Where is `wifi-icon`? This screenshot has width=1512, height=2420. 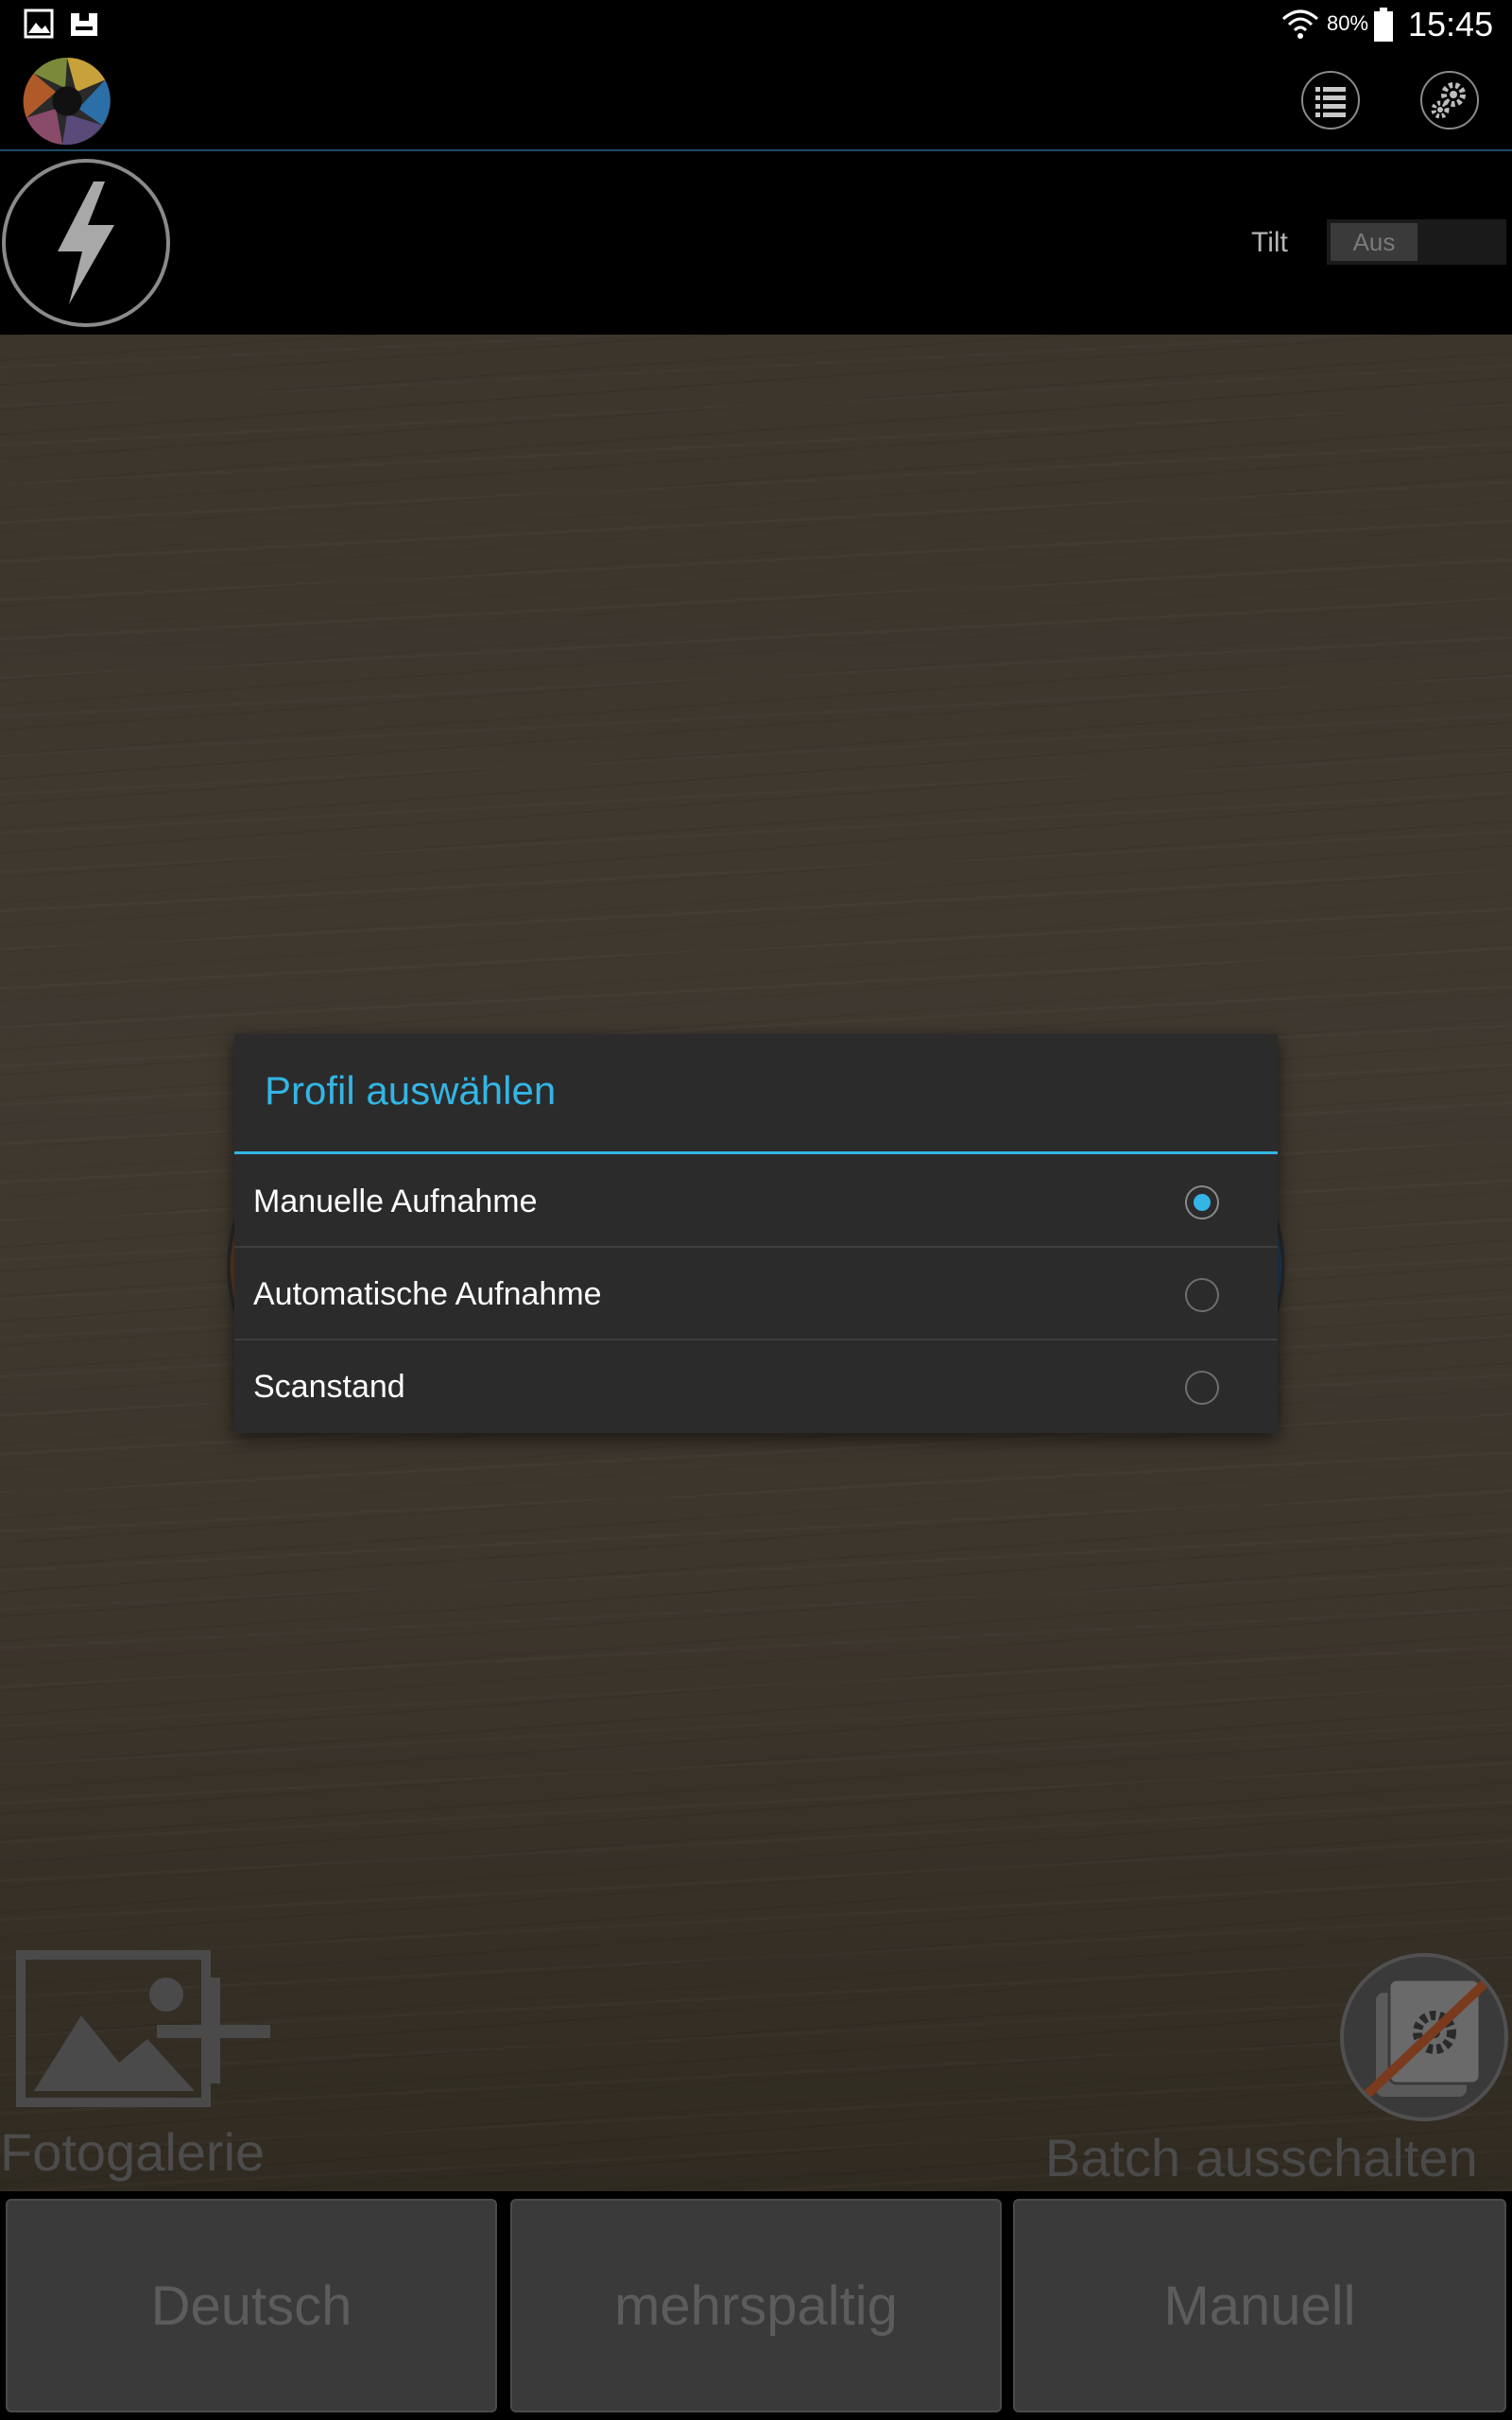 wifi-icon is located at coordinates (1300, 24).